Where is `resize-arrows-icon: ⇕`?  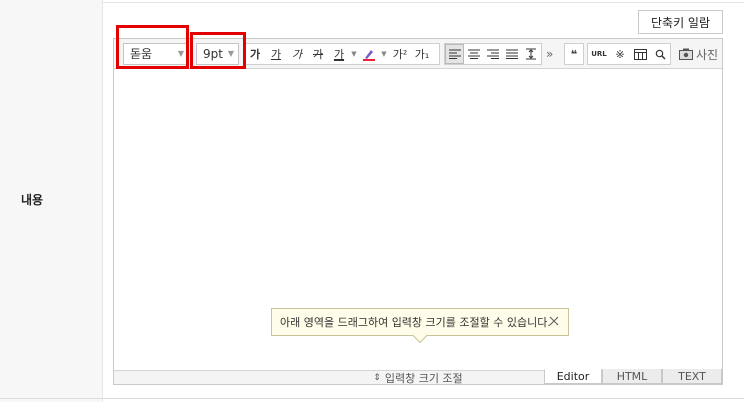 resize-arrows-icon: ⇕ is located at coordinates (377, 377).